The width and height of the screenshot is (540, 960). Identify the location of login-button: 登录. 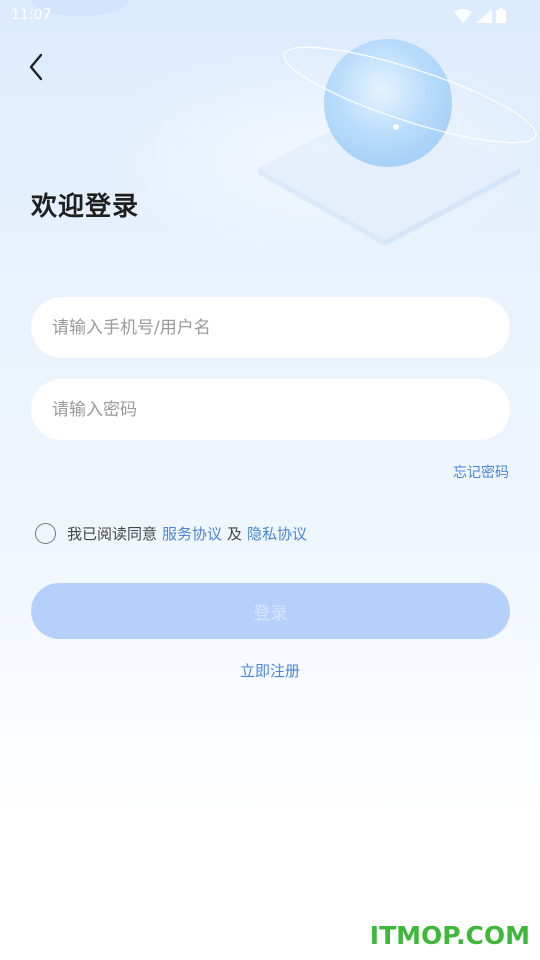
(270, 611).